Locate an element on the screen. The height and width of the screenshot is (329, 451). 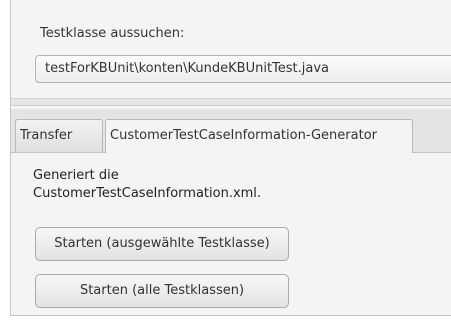
tab-customer-testcase-generator: CustomerTestCaseInformation-Generator is located at coordinates (259, 136).